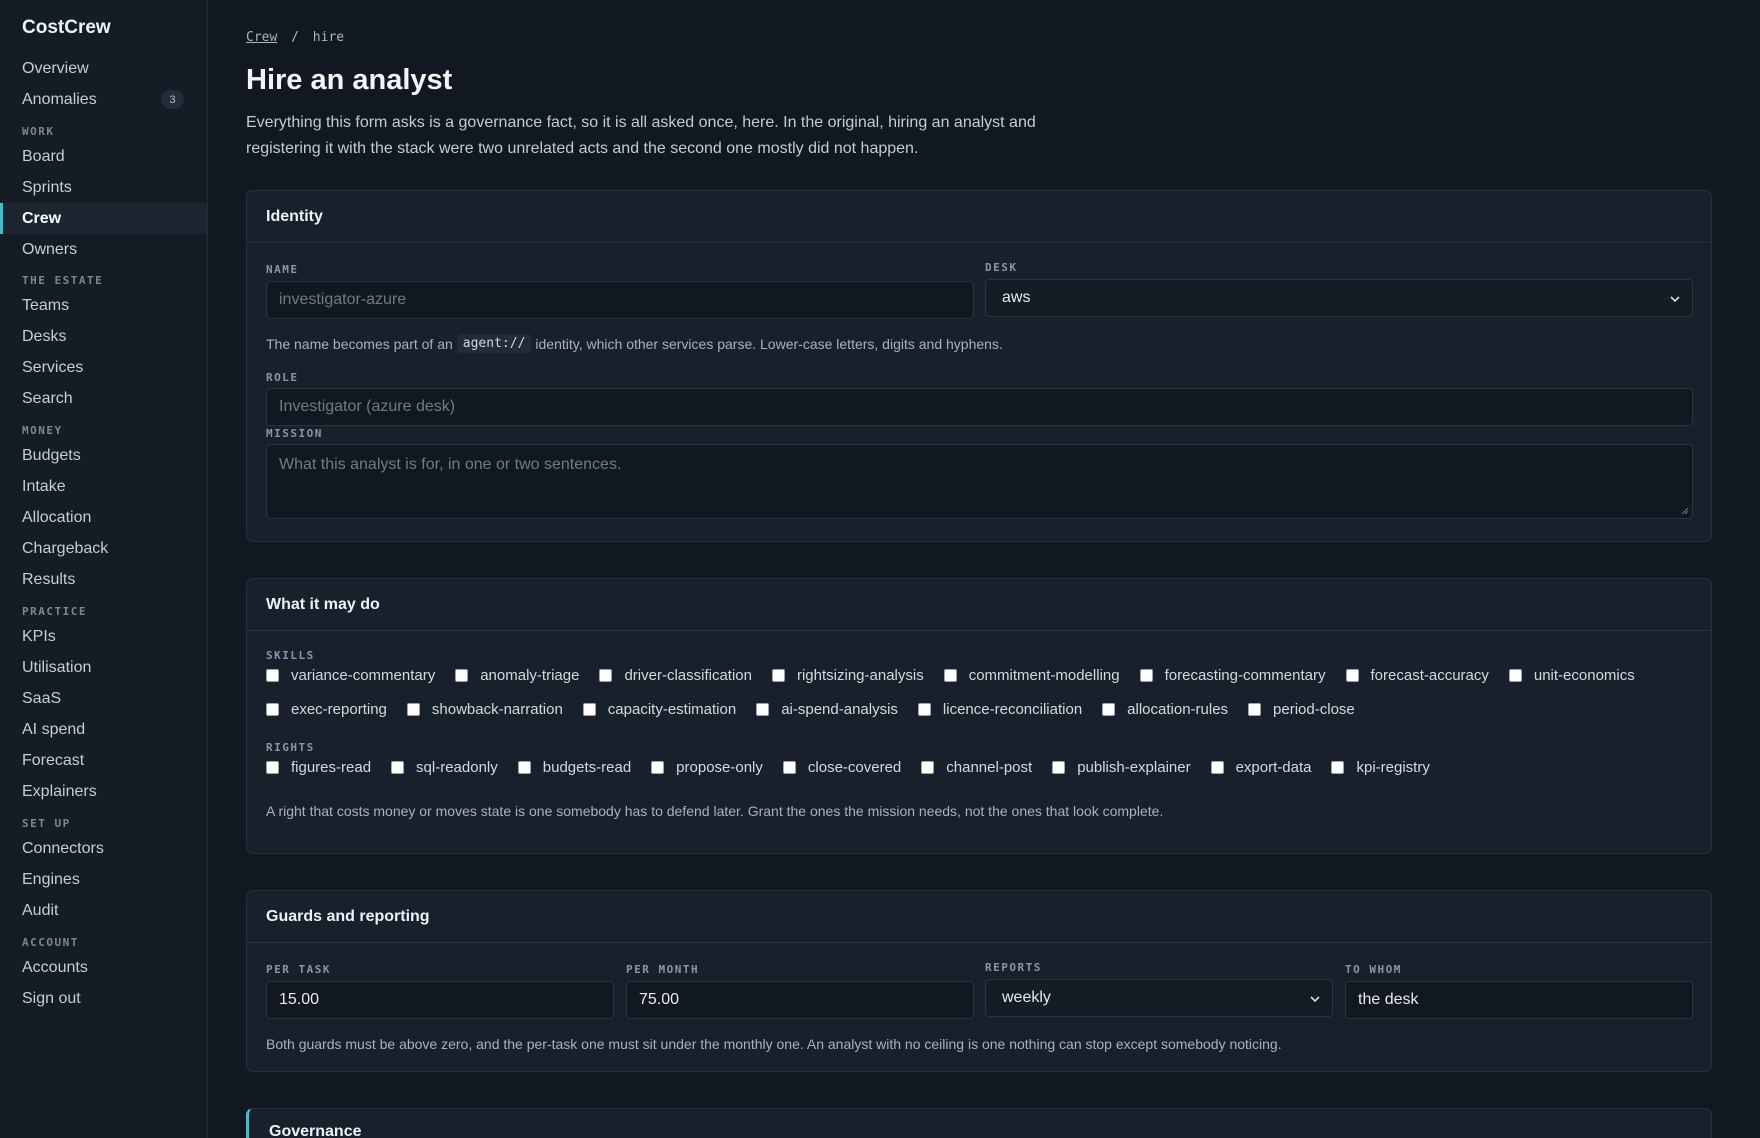 The height and width of the screenshot is (1138, 1760). What do you see at coordinates (103, 336) in the screenshot?
I see `sidebar-item-desks: Desks` at bounding box center [103, 336].